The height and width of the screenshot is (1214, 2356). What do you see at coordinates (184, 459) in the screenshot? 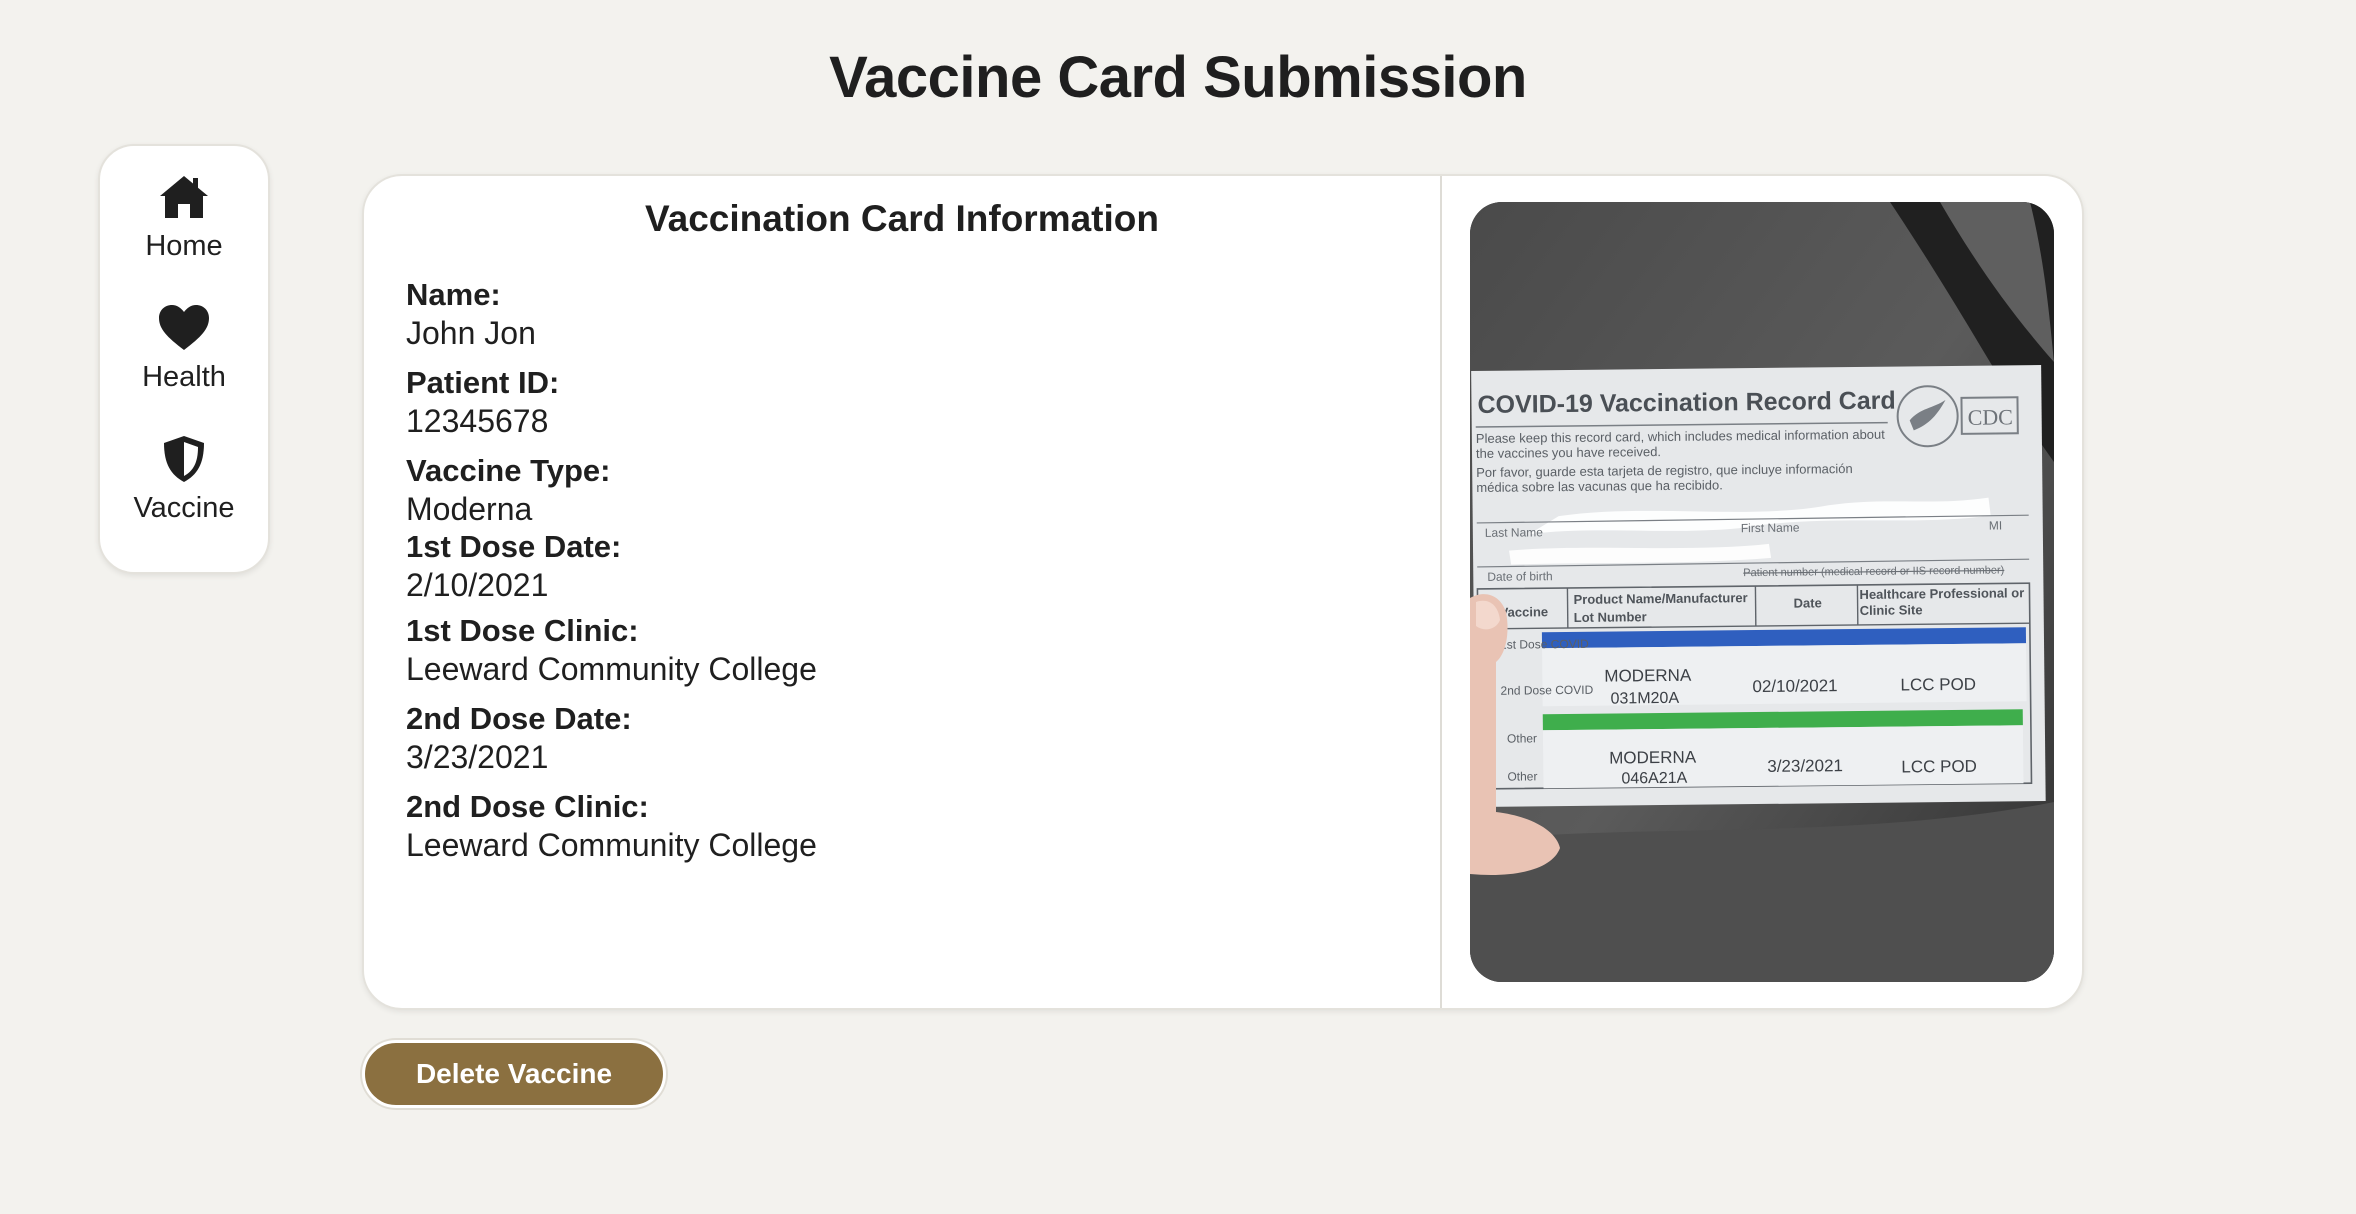
I see `shield-icon` at bounding box center [184, 459].